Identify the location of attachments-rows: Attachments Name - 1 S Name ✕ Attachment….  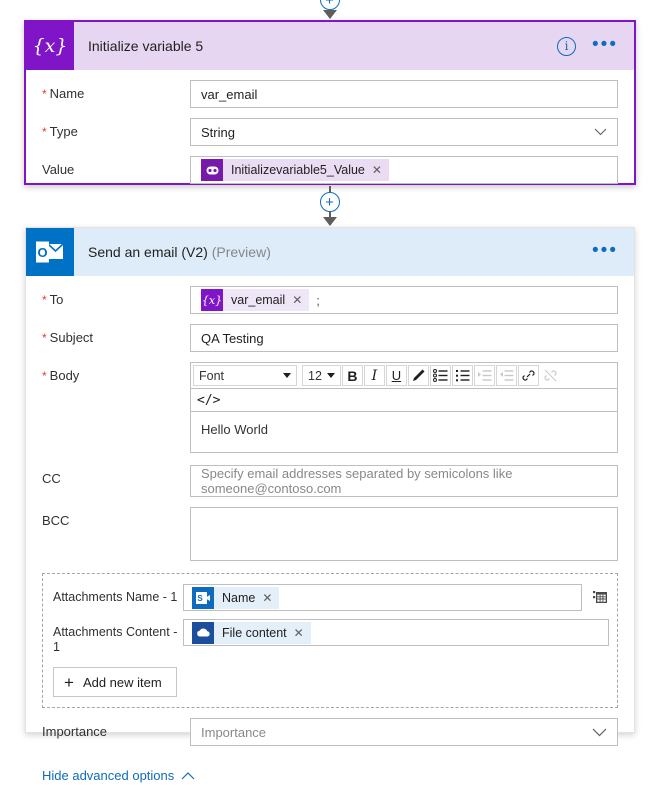
(331, 640).